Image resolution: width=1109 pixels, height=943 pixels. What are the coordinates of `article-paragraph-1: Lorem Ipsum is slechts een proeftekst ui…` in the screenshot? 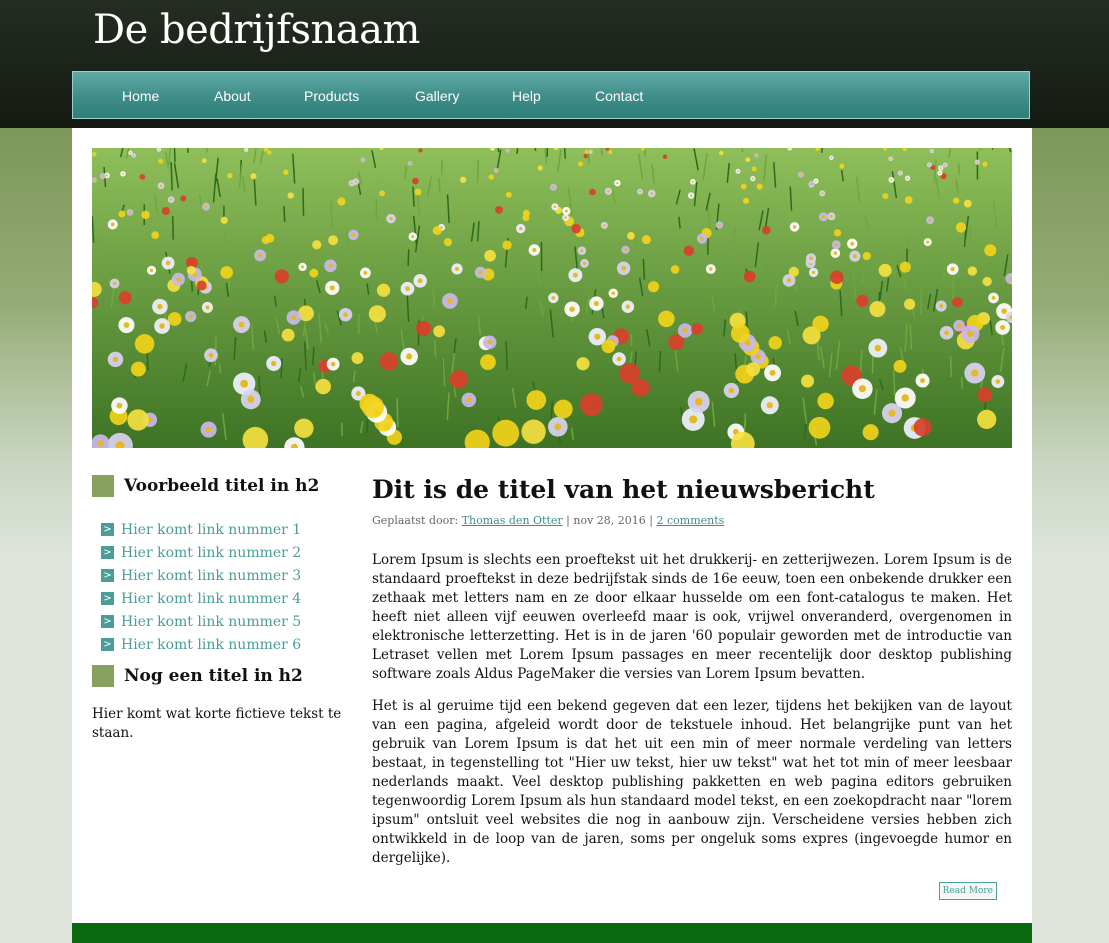 It's located at (692, 617).